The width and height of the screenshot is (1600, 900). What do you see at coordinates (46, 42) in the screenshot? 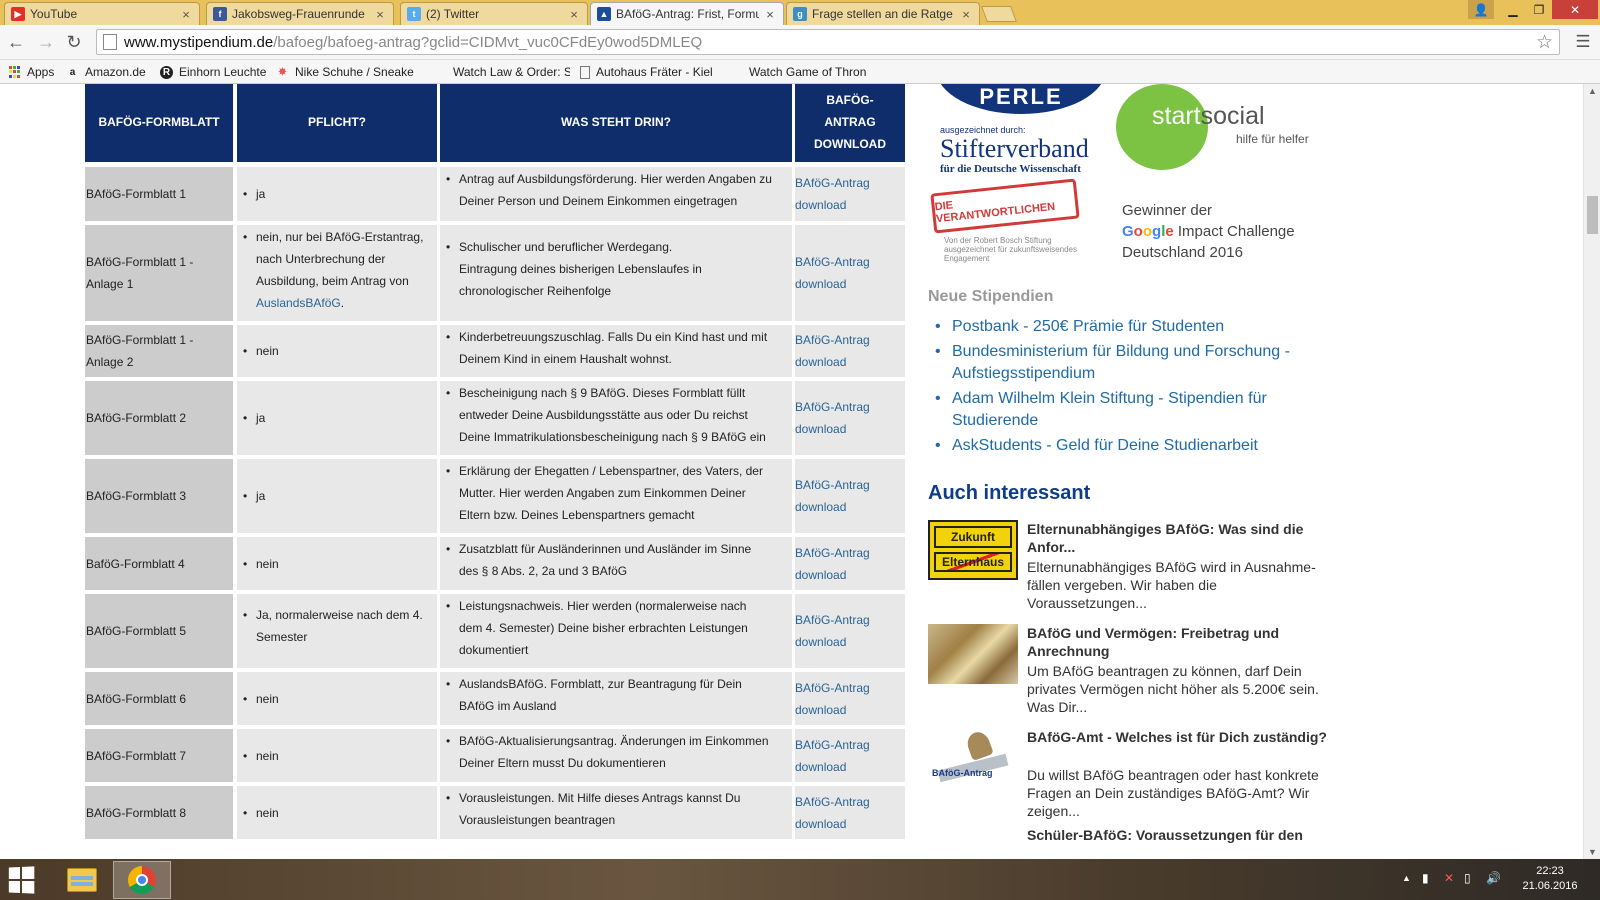
I see `forward-arrow-icon: →` at bounding box center [46, 42].